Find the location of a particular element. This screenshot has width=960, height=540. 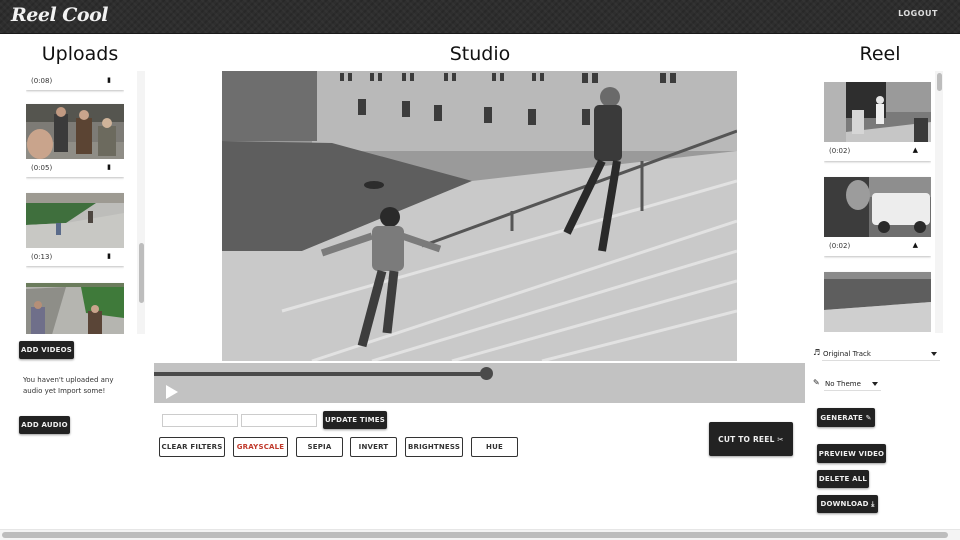

generate-button: GENERATE ✎ is located at coordinates (846, 417).